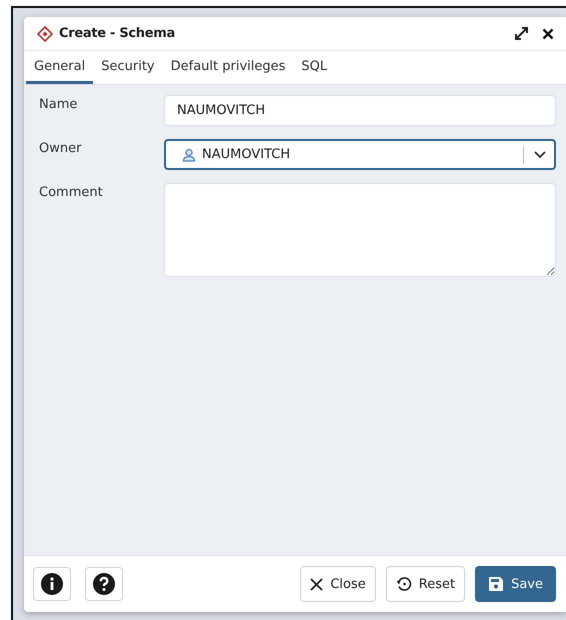  I want to click on info-icon, so click(52, 584).